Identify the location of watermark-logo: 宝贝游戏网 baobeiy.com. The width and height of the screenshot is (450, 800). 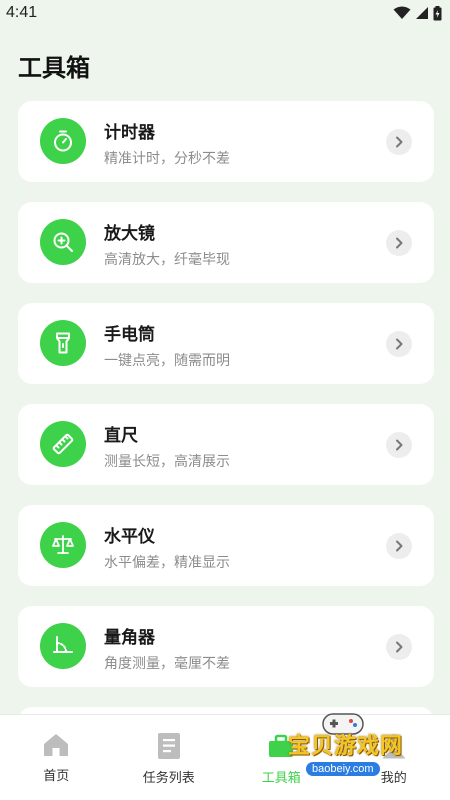
(358, 748).